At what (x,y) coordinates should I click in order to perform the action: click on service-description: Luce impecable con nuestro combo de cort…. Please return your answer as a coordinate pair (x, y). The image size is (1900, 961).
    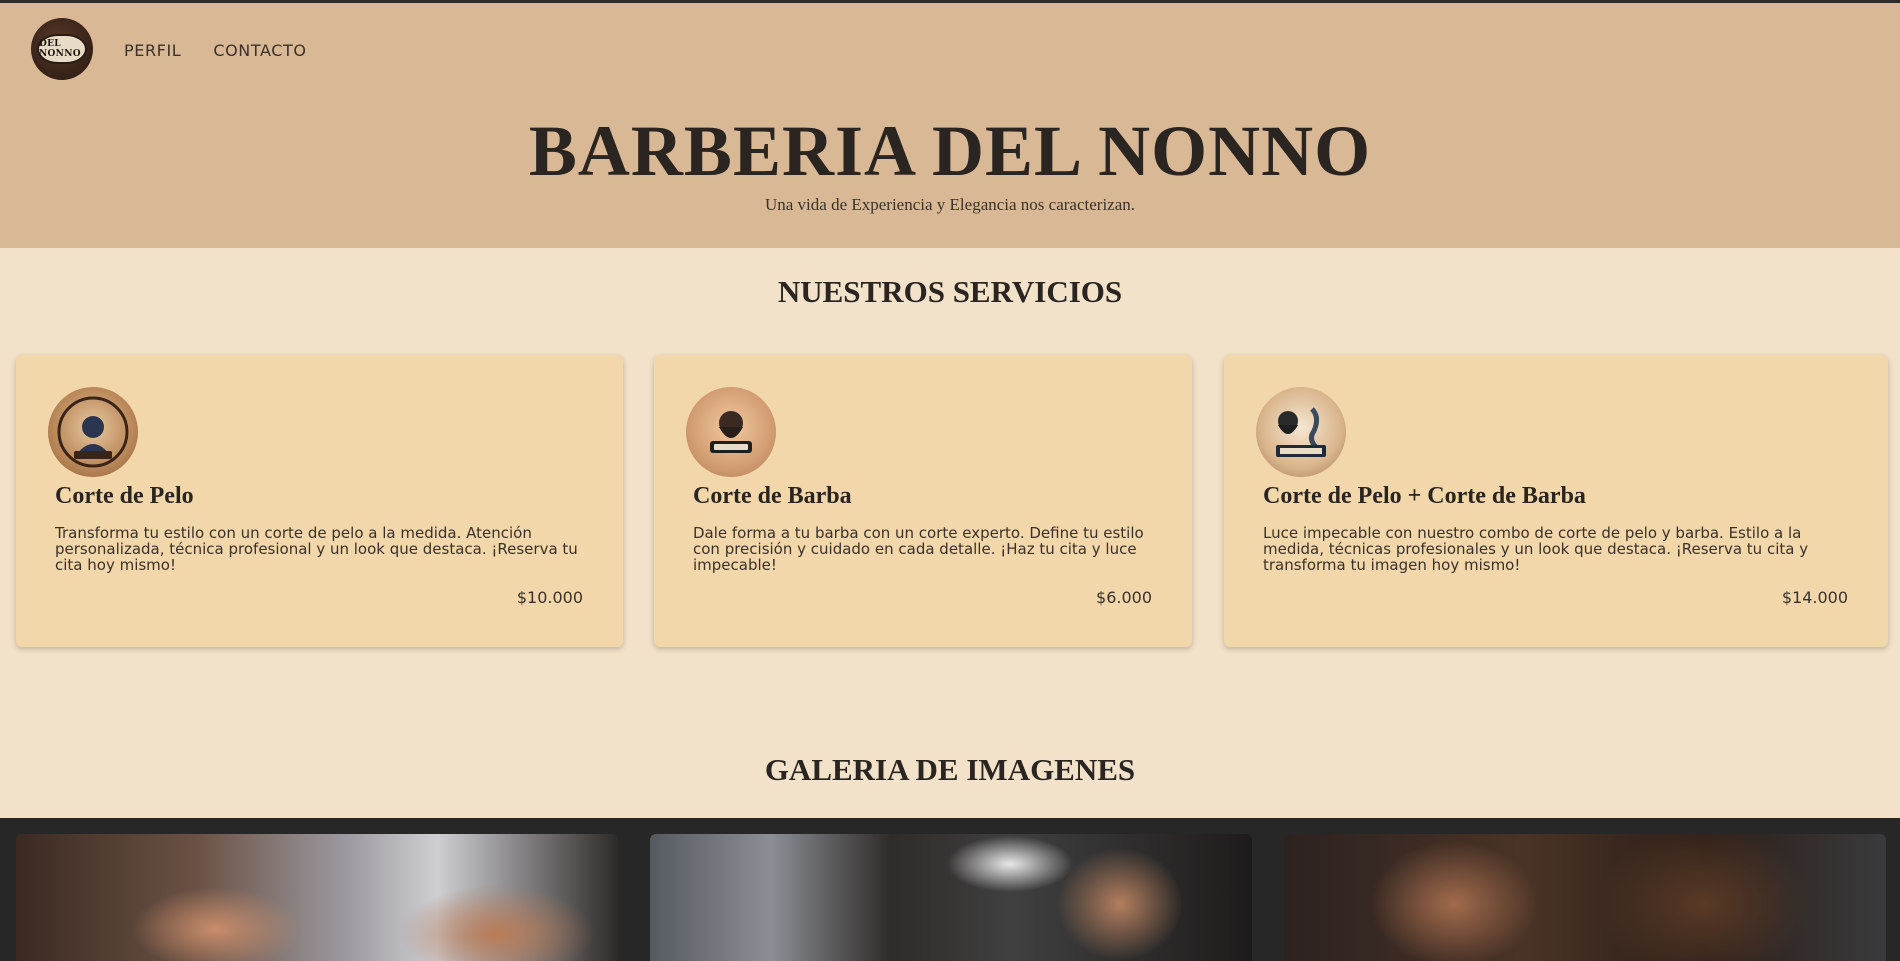
    Looking at the image, I should click on (1536, 549).